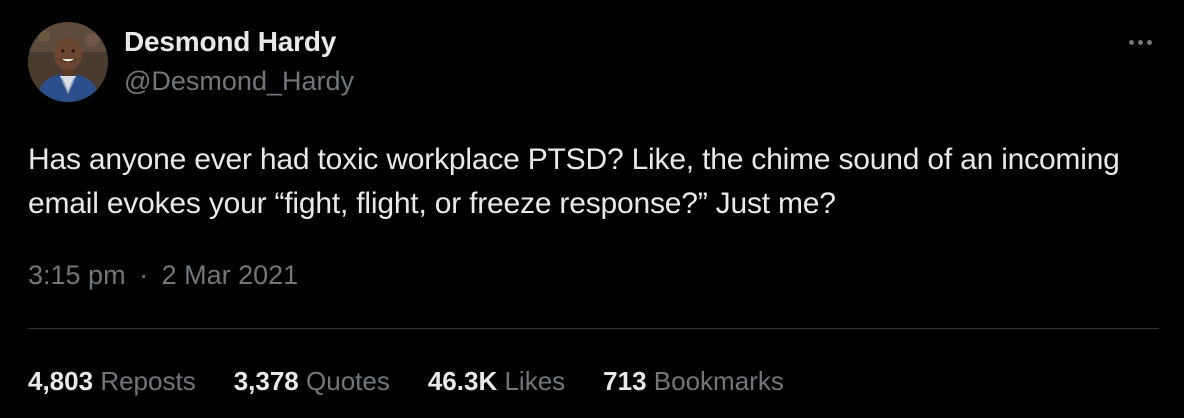 This screenshot has width=1184, height=418. Describe the element at coordinates (230, 42) in the screenshot. I see `author-display-name: Desmond Hardy` at that location.